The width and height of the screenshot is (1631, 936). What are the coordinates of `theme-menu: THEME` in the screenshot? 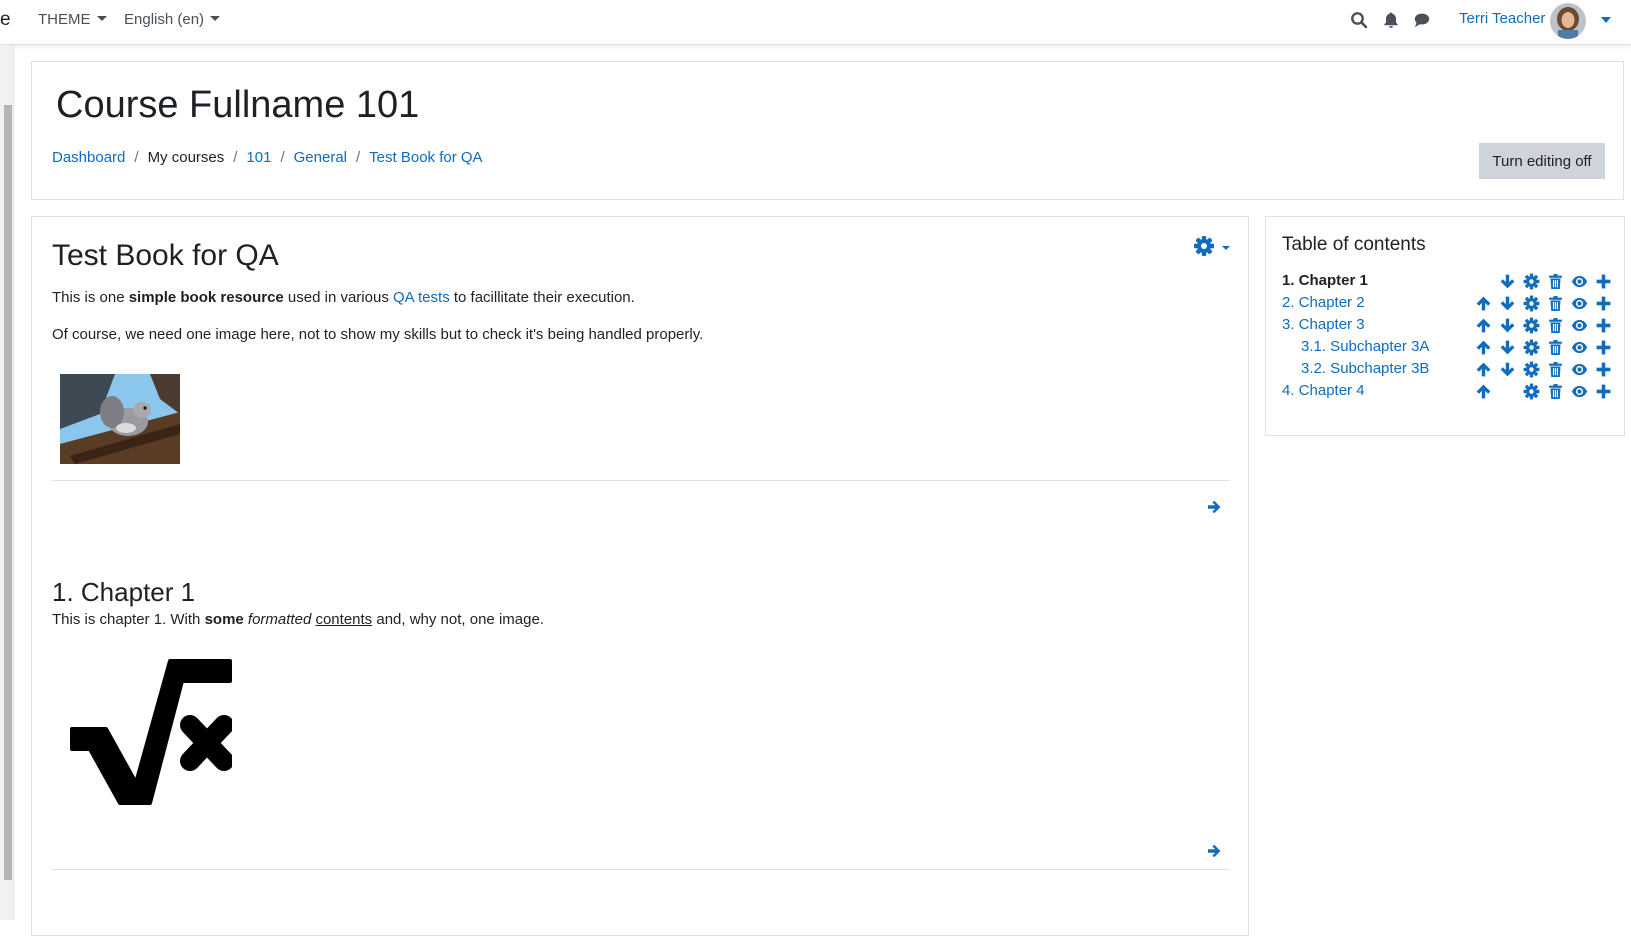 It's located at (72, 19).